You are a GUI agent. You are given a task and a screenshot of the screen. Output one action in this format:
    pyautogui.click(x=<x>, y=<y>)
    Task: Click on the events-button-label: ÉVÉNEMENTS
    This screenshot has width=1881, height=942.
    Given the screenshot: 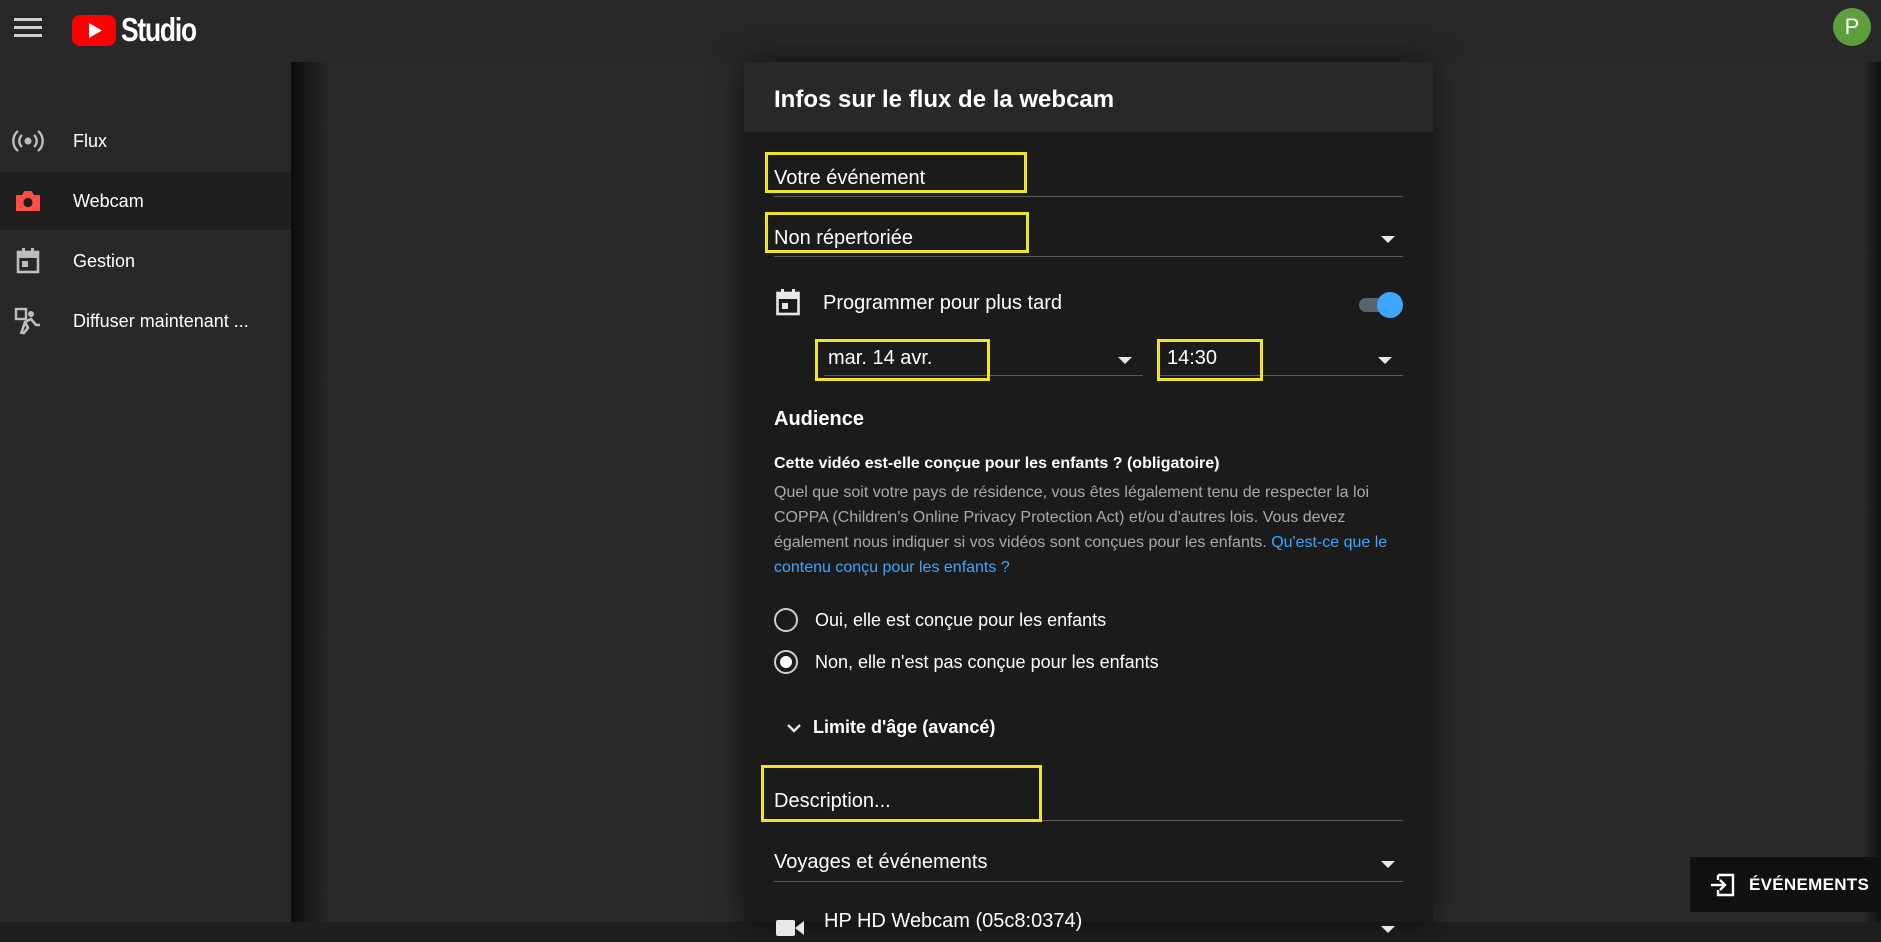 What is the action you would take?
    pyautogui.click(x=1809, y=884)
    